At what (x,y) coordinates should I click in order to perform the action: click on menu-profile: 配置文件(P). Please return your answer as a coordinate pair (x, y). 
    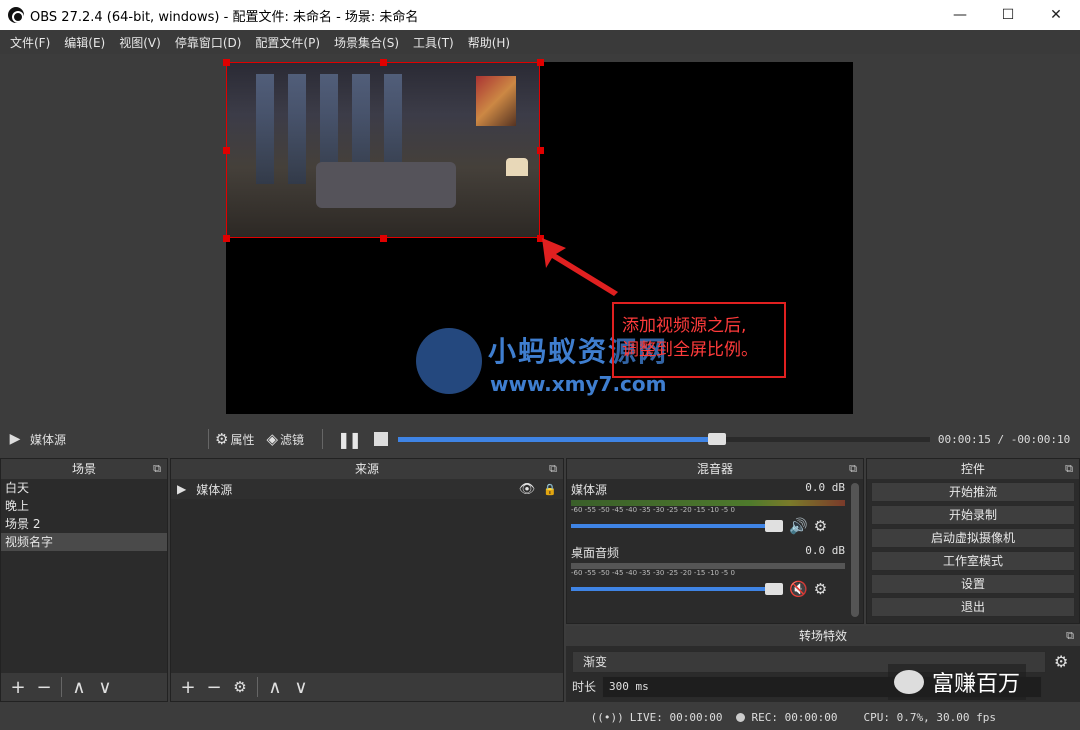
    Looking at the image, I should click on (287, 42).